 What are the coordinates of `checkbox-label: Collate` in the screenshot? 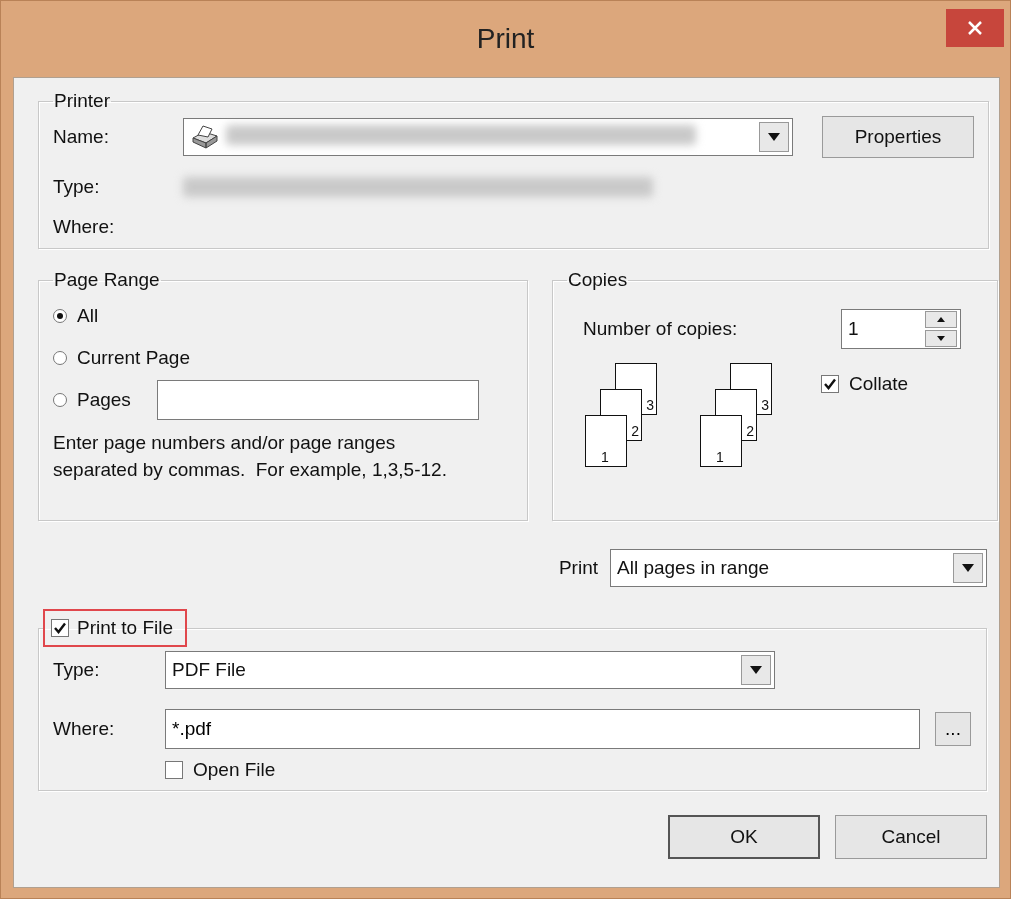 It's located at (879, 384).